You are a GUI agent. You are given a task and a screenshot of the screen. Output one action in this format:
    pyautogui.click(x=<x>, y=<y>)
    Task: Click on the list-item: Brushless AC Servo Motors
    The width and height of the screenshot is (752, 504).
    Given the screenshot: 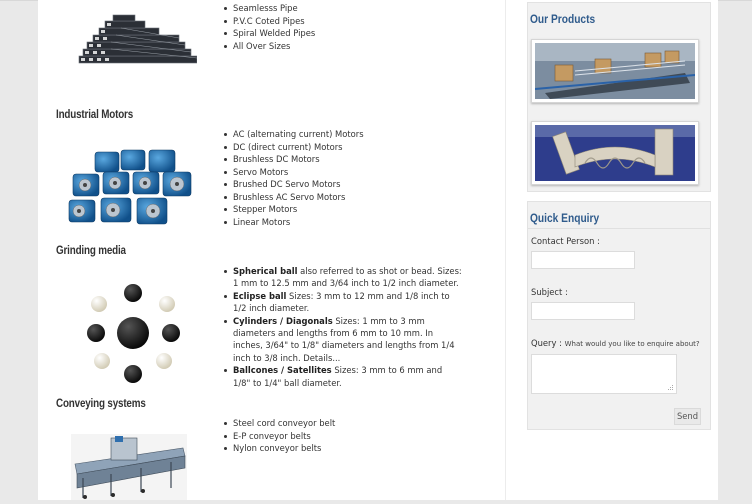 What is the action you would take?
    pyautogui.click(x=293, y=197)
    